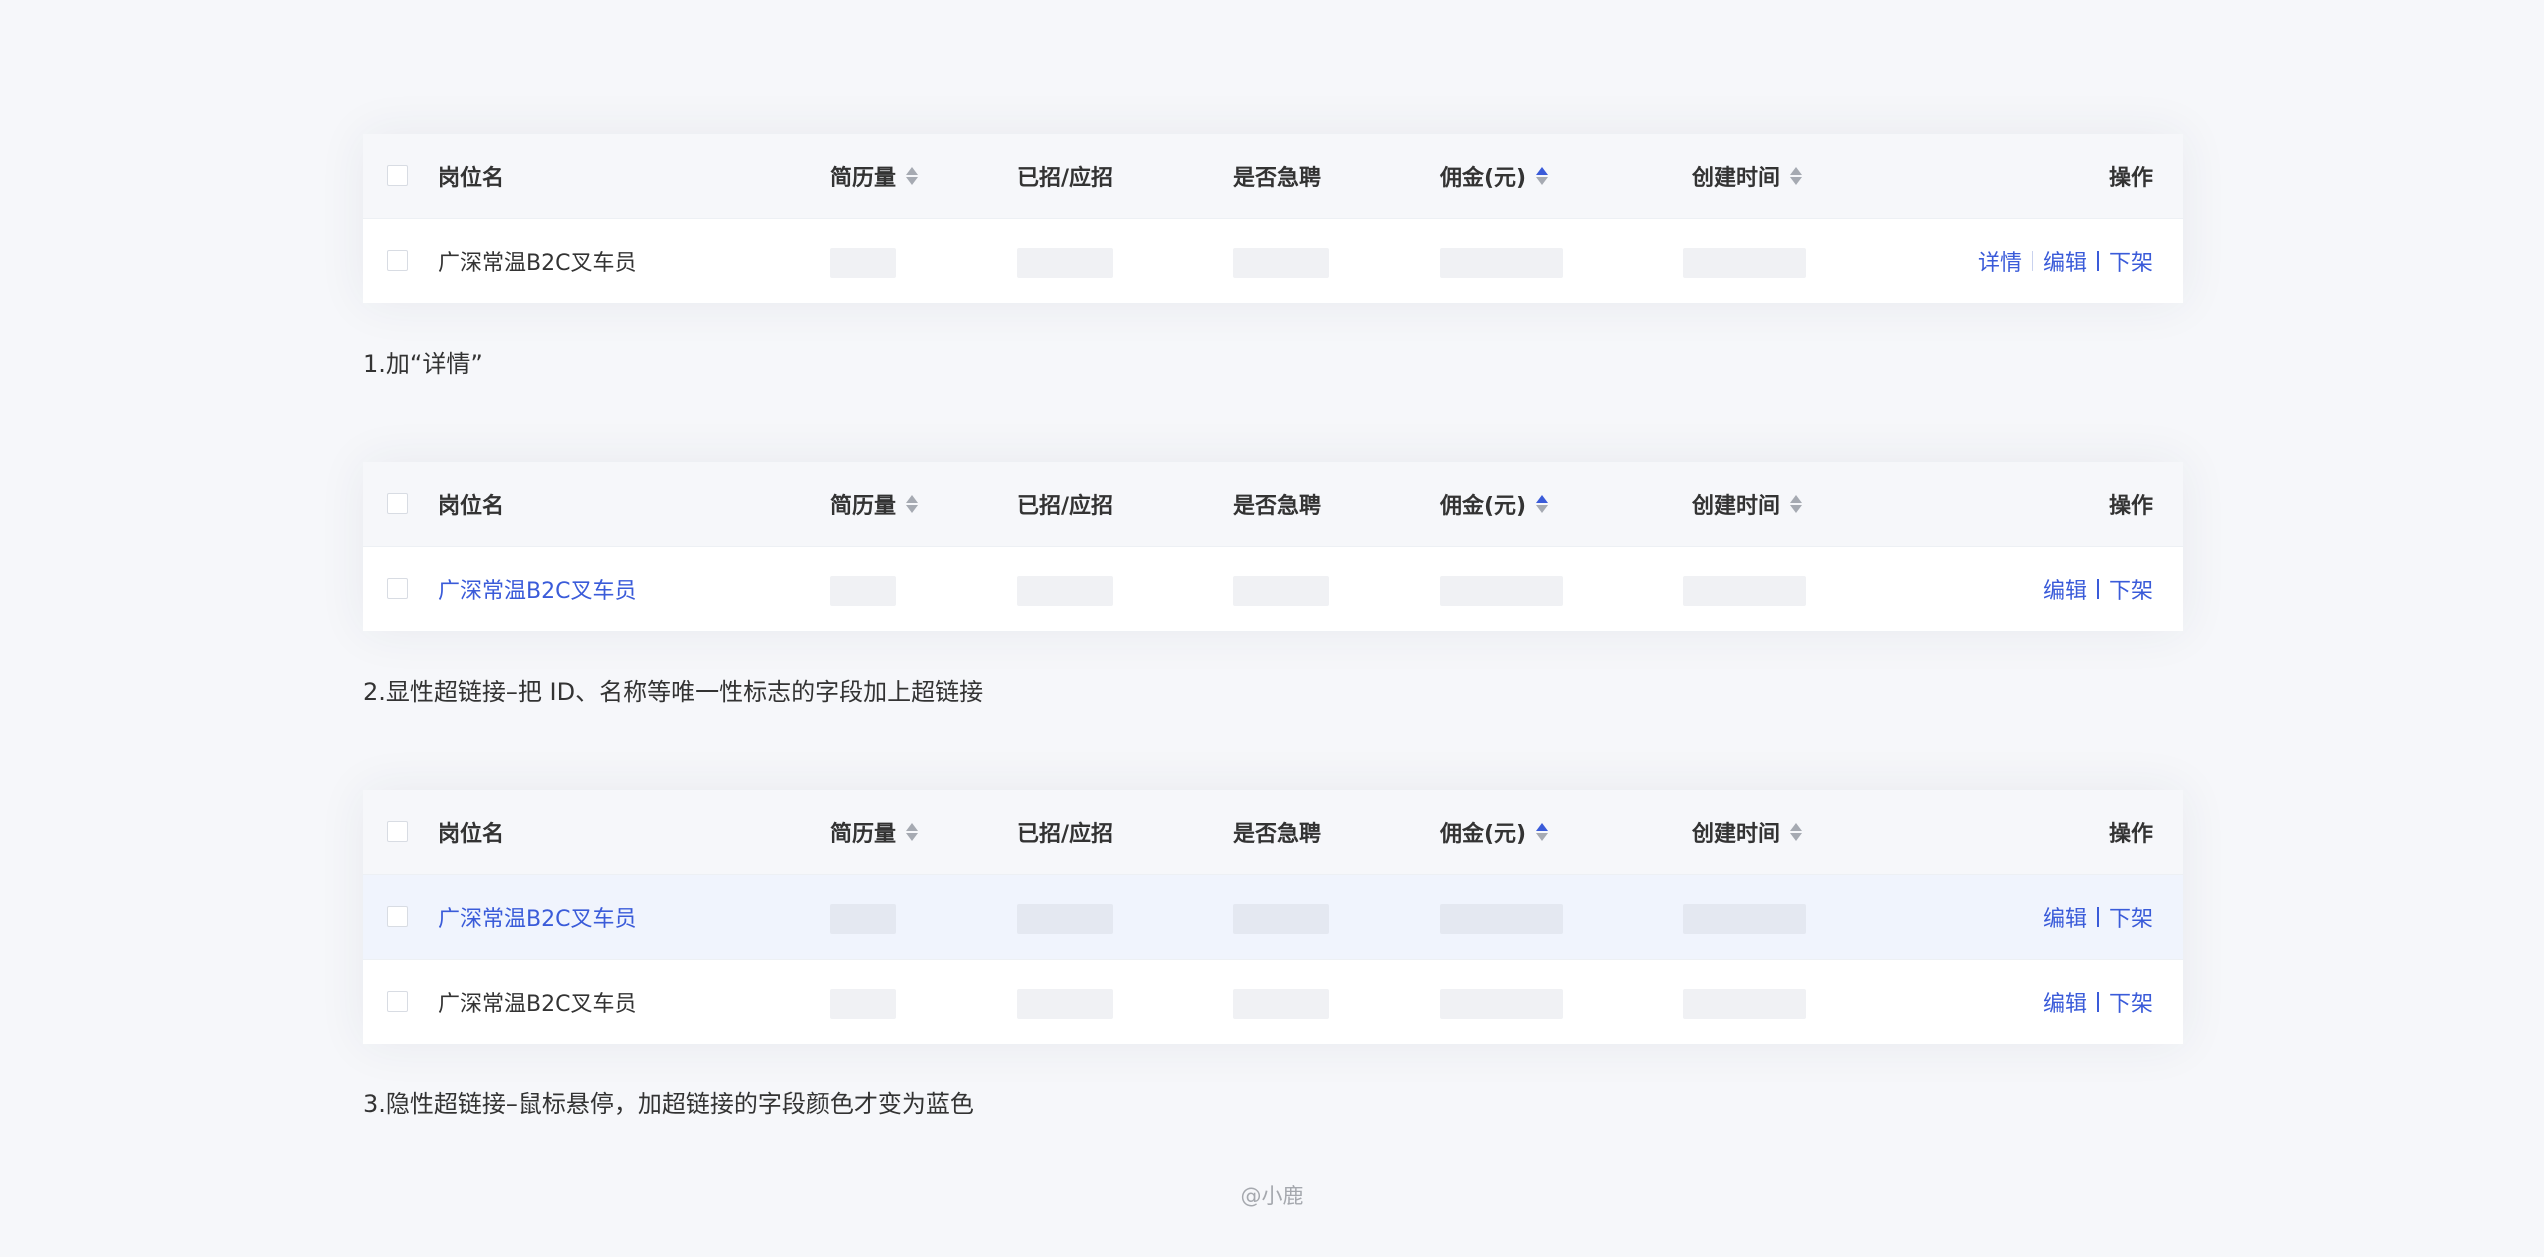  I want to click on table-row: 广深常温B2C叉车员 详情 编辑 下架, so click(1273, 261).